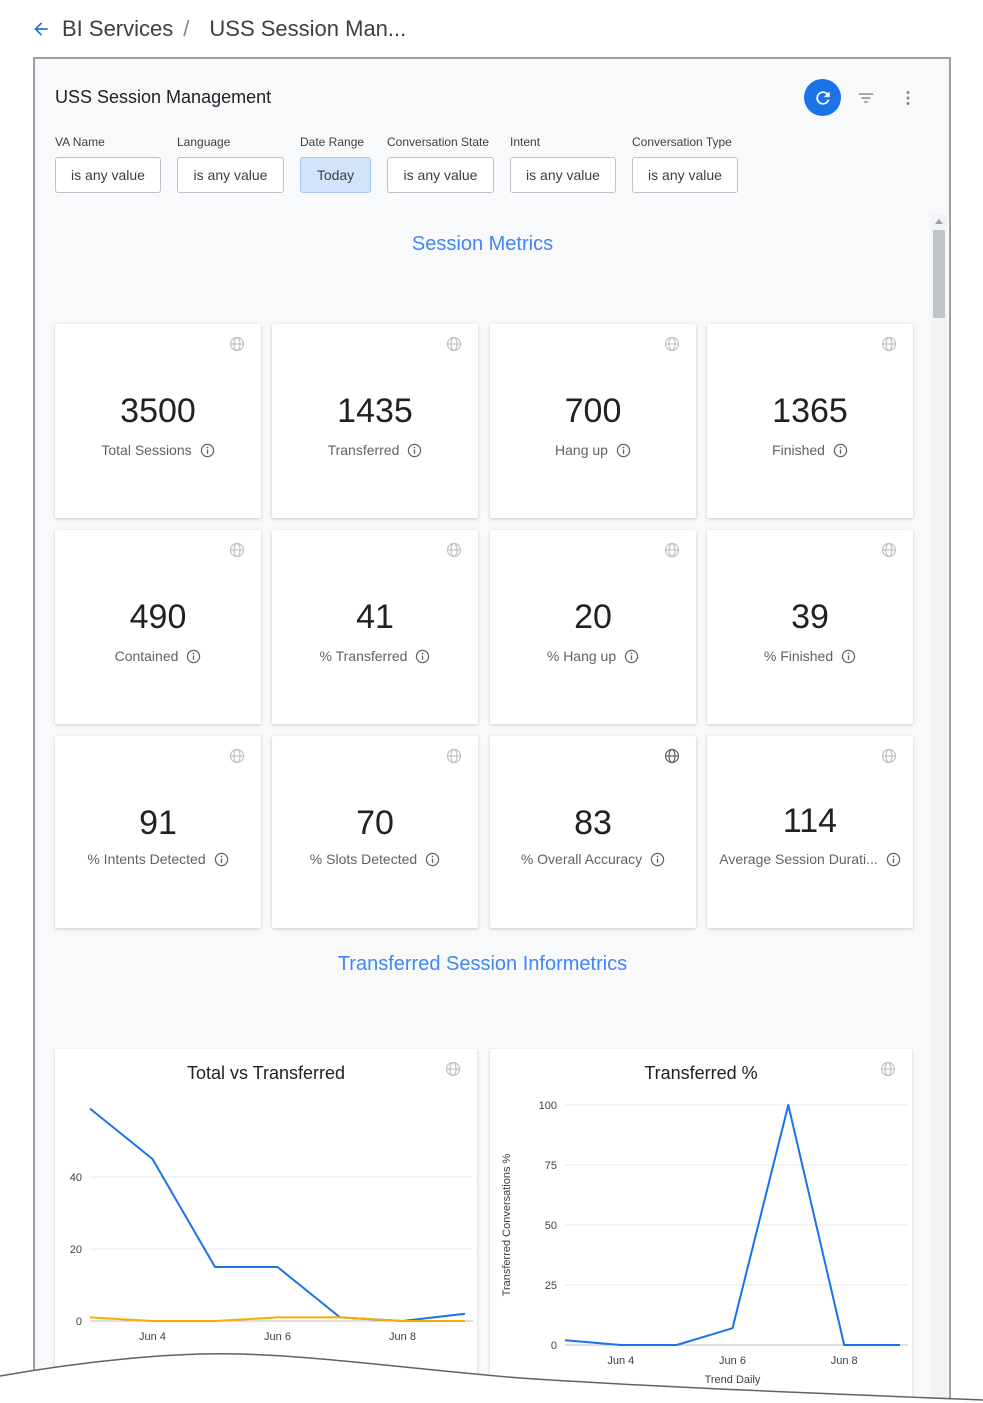 This screenshot has width=983, height=1403. I want to click on refresh-icon, so click(822, 97).